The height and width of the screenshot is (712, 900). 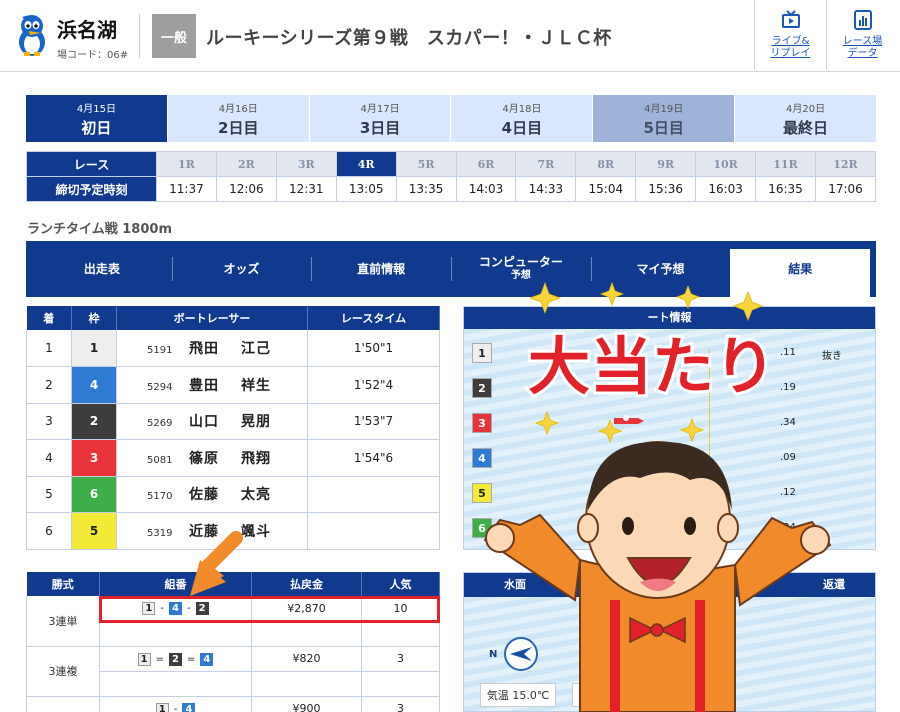 I want to click on live-replay-link: ライブ& リプレイ, so click(x=790, y=35).